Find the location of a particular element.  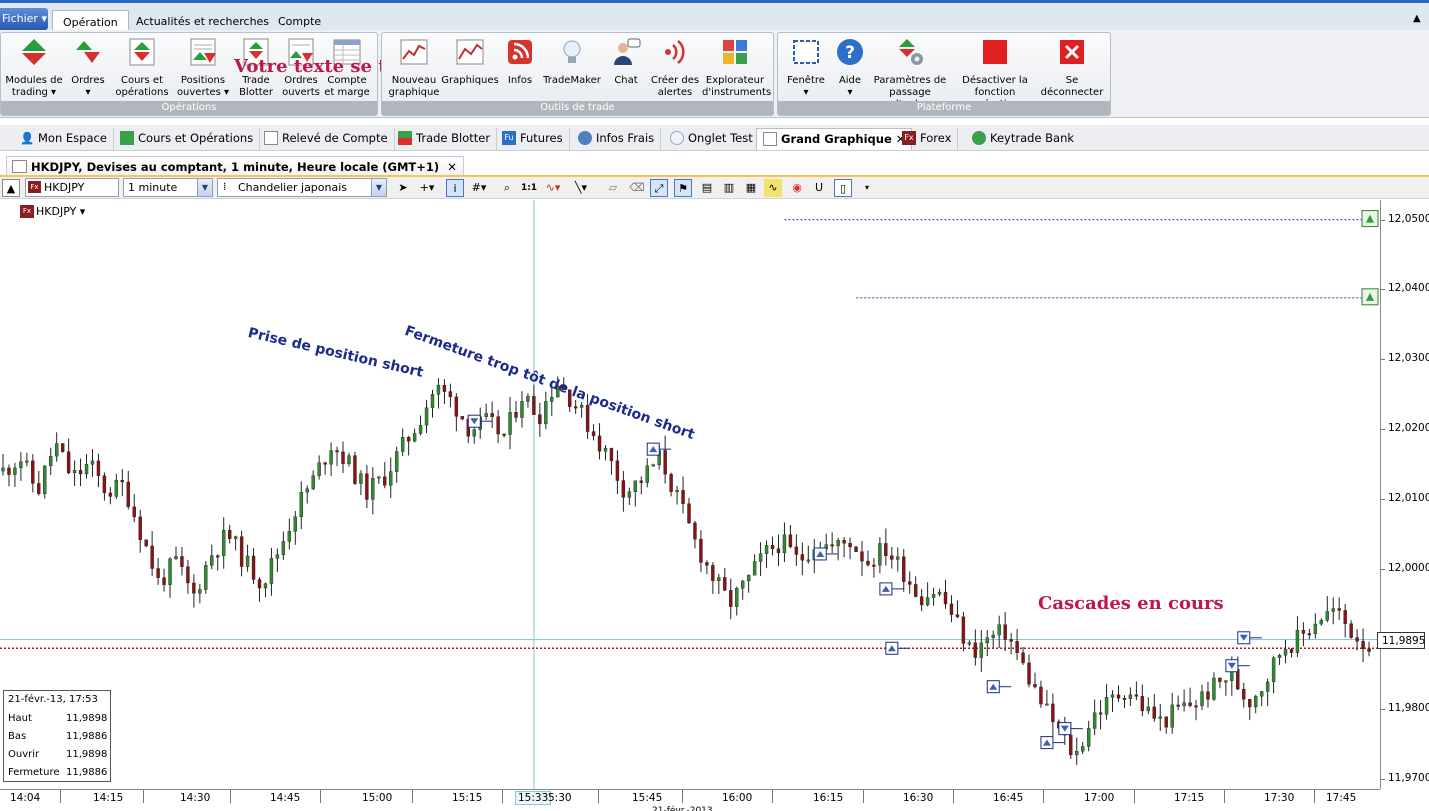

print-icon: ▤ is located at coordinates (707, 188).